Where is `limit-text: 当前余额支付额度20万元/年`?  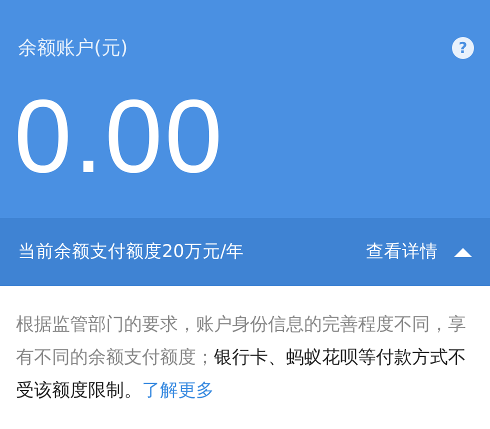 limit-text: 当前余额支付额度20万元/年 is located at coordinates (131, 252).